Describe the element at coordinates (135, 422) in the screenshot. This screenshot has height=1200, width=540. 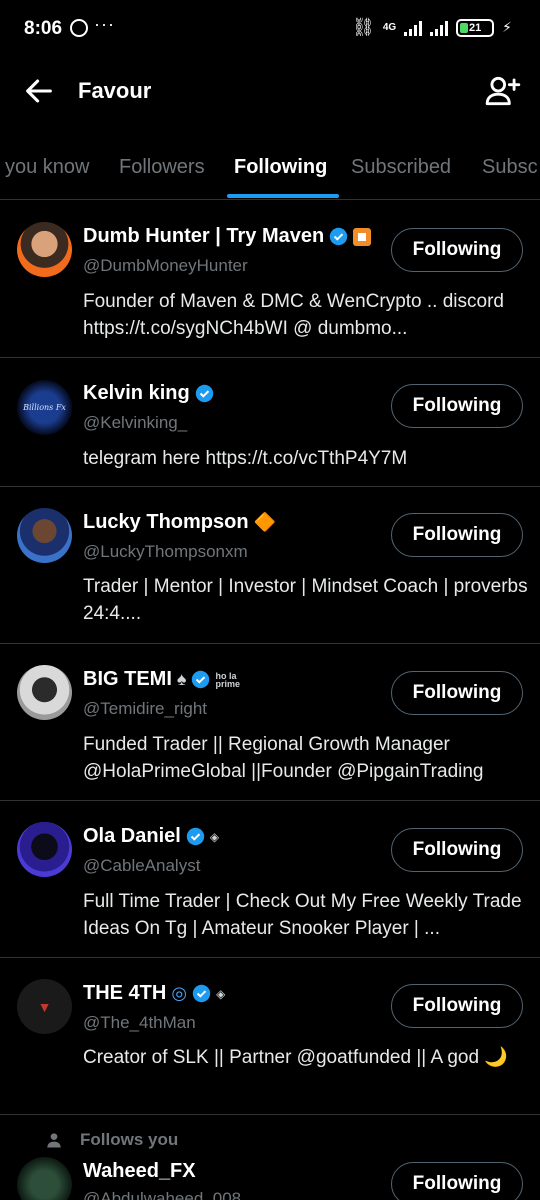
I see `user-handle: @Kelvinking_` at that location.